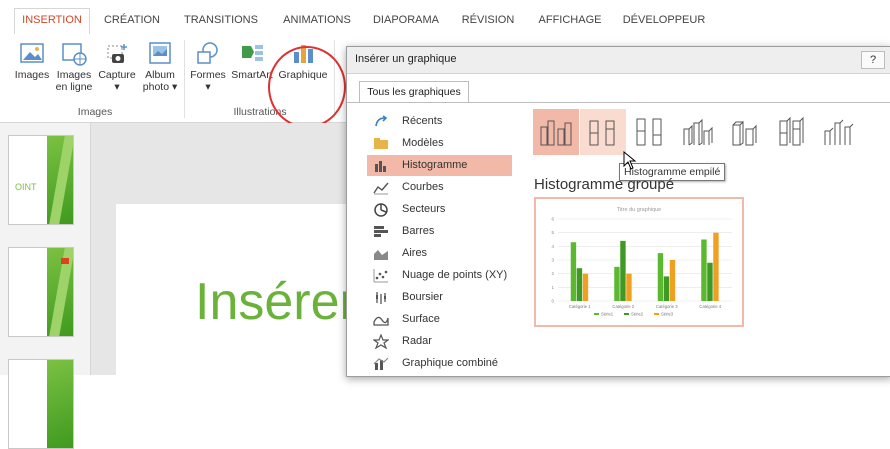 The width and height of the screenshot is (890, 449). What do you see at coordinates (317, 21) in the screenshot?
I see `tab-animations: ANIMATIONS` at bounding box center [317, 21].